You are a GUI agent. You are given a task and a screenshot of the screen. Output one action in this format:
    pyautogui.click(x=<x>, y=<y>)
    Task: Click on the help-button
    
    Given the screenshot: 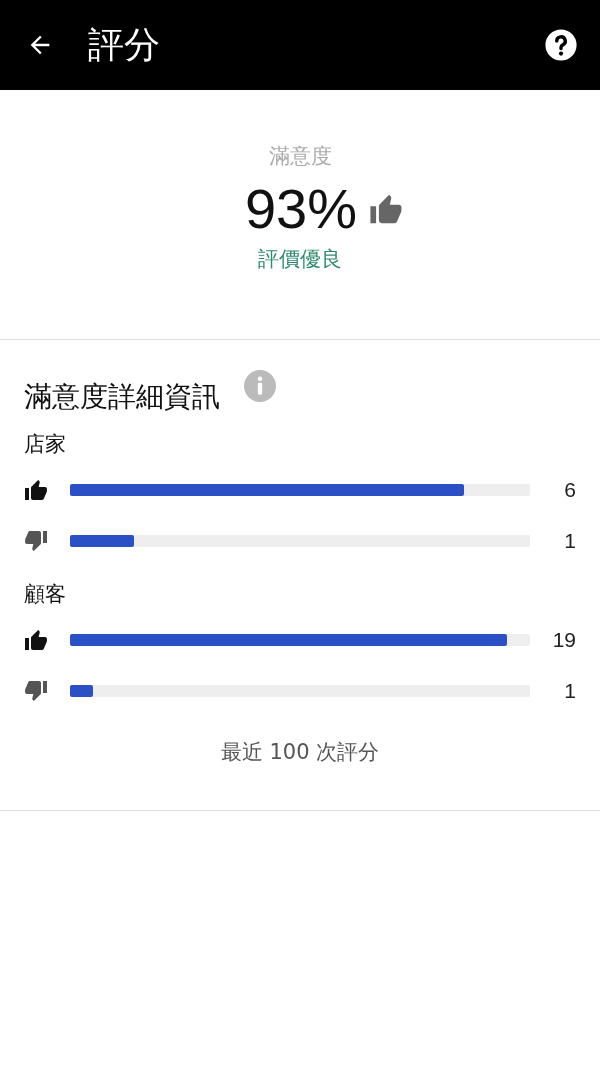 What is the action you would take?
    pyautogui.click(x=561, y=45)
    